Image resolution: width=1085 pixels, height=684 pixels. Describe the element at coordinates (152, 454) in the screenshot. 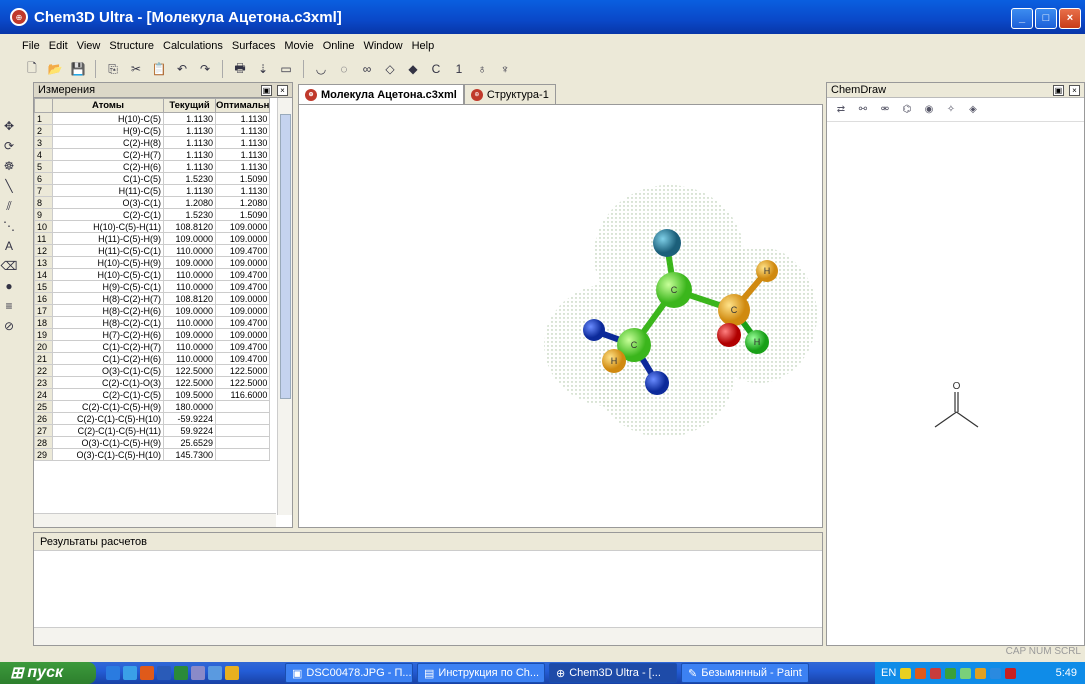

I see `table-row: 29 O(3)-C(1)-C(5)-H(10) 145.7300` at that location.